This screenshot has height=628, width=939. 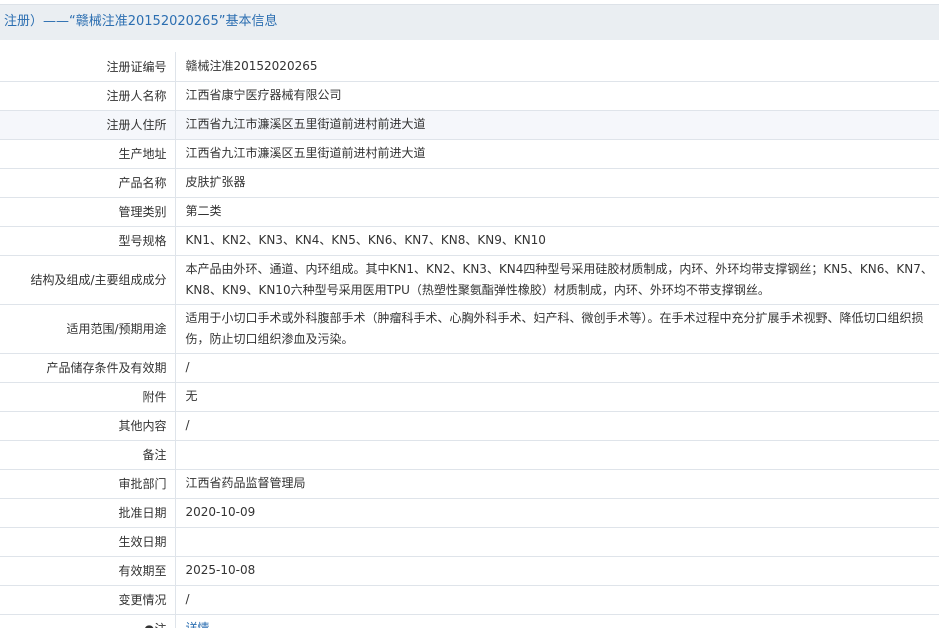 What do you see at coordinates (88, 183) in the screenshot?
I see `field-label: 产品名称` at bounding box center [88, 183].